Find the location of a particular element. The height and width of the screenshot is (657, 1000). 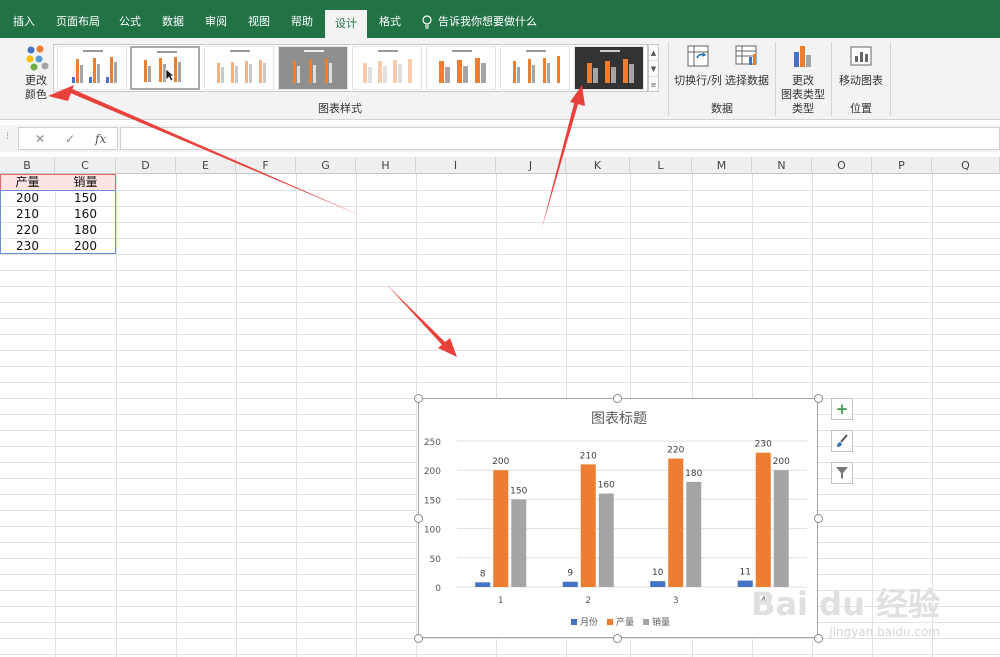

tab-help: 帮助 is located at coordinates (302, 22).